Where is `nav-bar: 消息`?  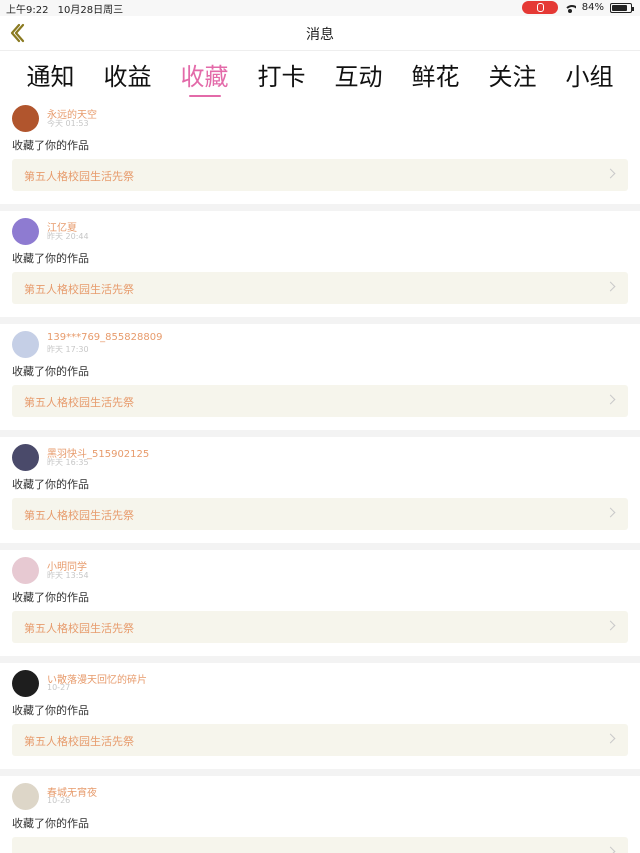
nav-bar: 消息 is located at coordinates (320, 33).